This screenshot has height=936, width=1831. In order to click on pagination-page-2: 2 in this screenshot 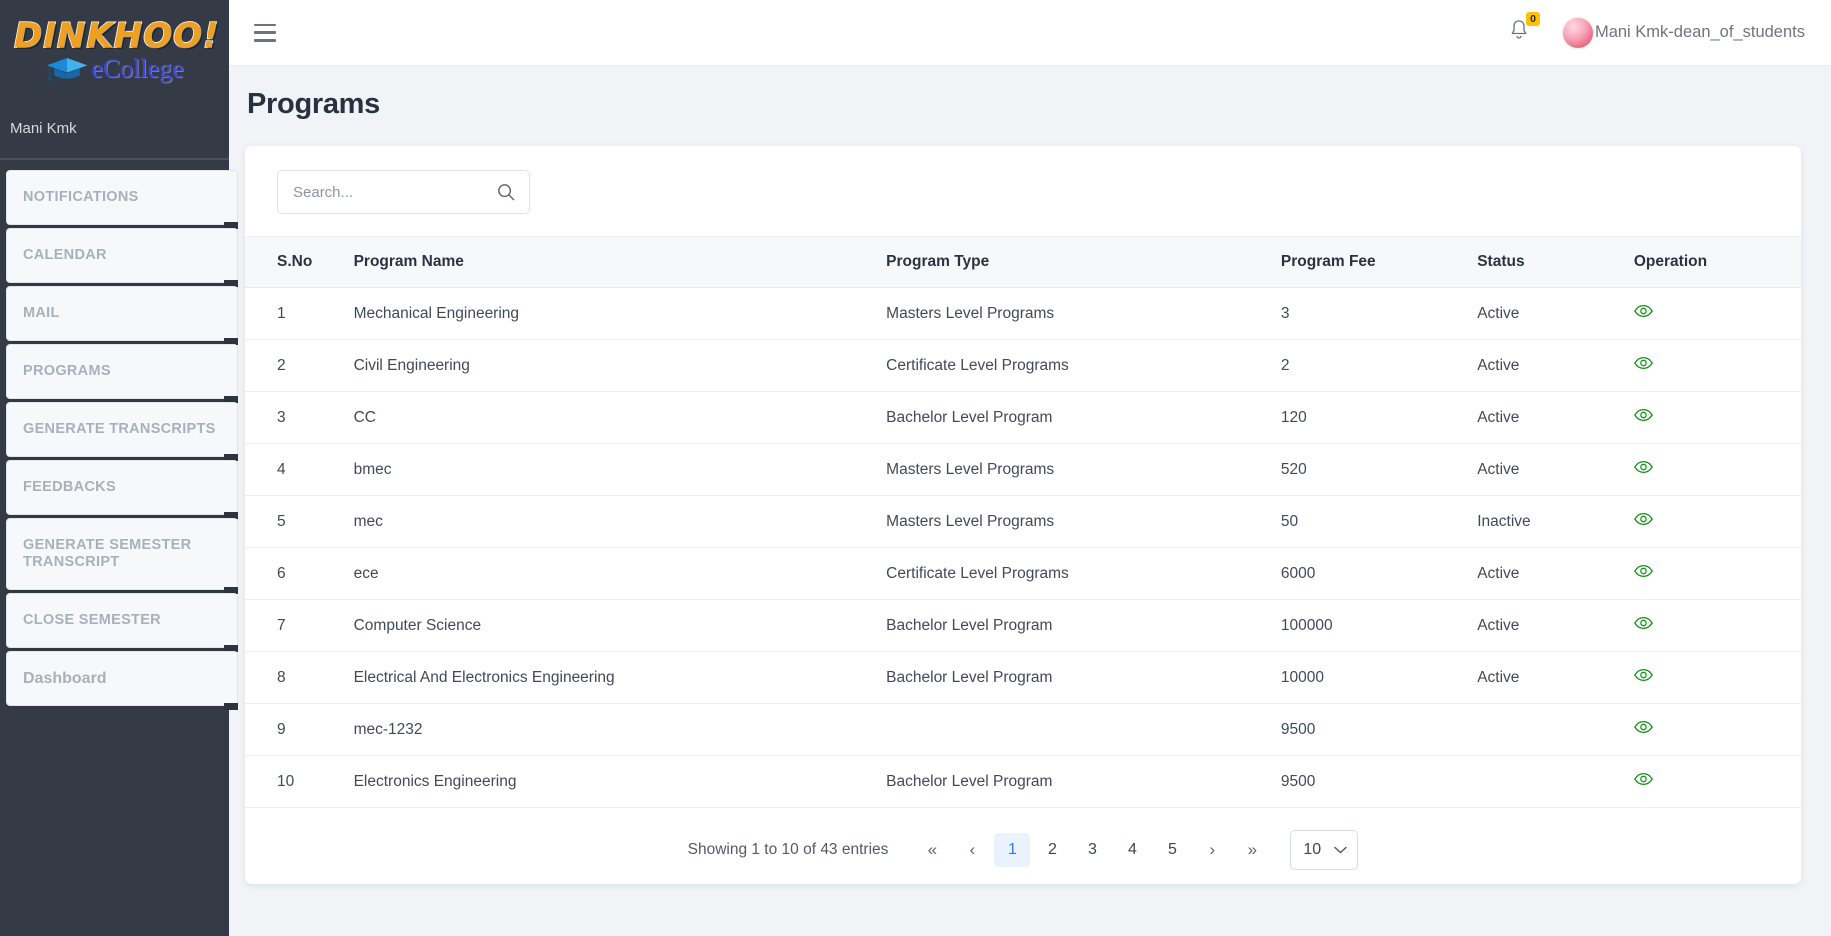, I will do `click(1052, 850)`.